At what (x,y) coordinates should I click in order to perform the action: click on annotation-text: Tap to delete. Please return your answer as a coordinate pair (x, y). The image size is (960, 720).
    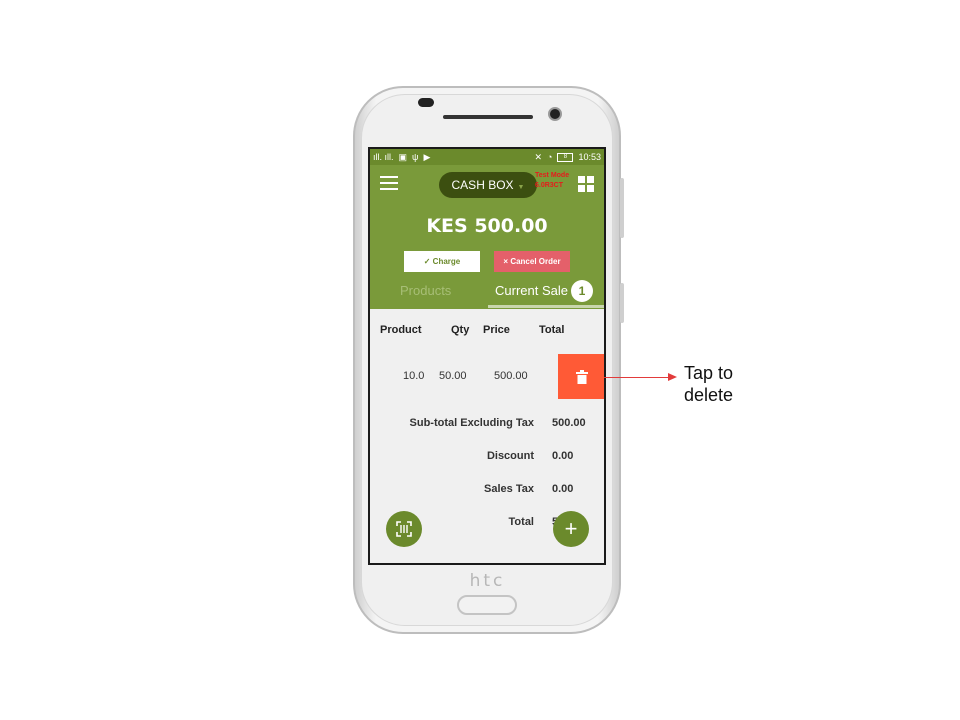
    Looking at the image, I should click on (708, 384).